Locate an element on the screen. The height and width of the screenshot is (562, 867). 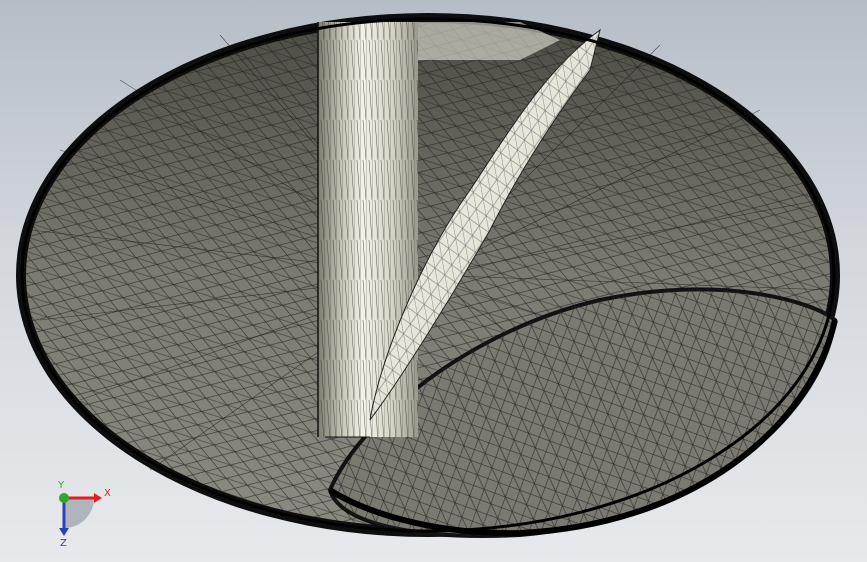
y-axis-label: Y is located at coordinates (61, 485).